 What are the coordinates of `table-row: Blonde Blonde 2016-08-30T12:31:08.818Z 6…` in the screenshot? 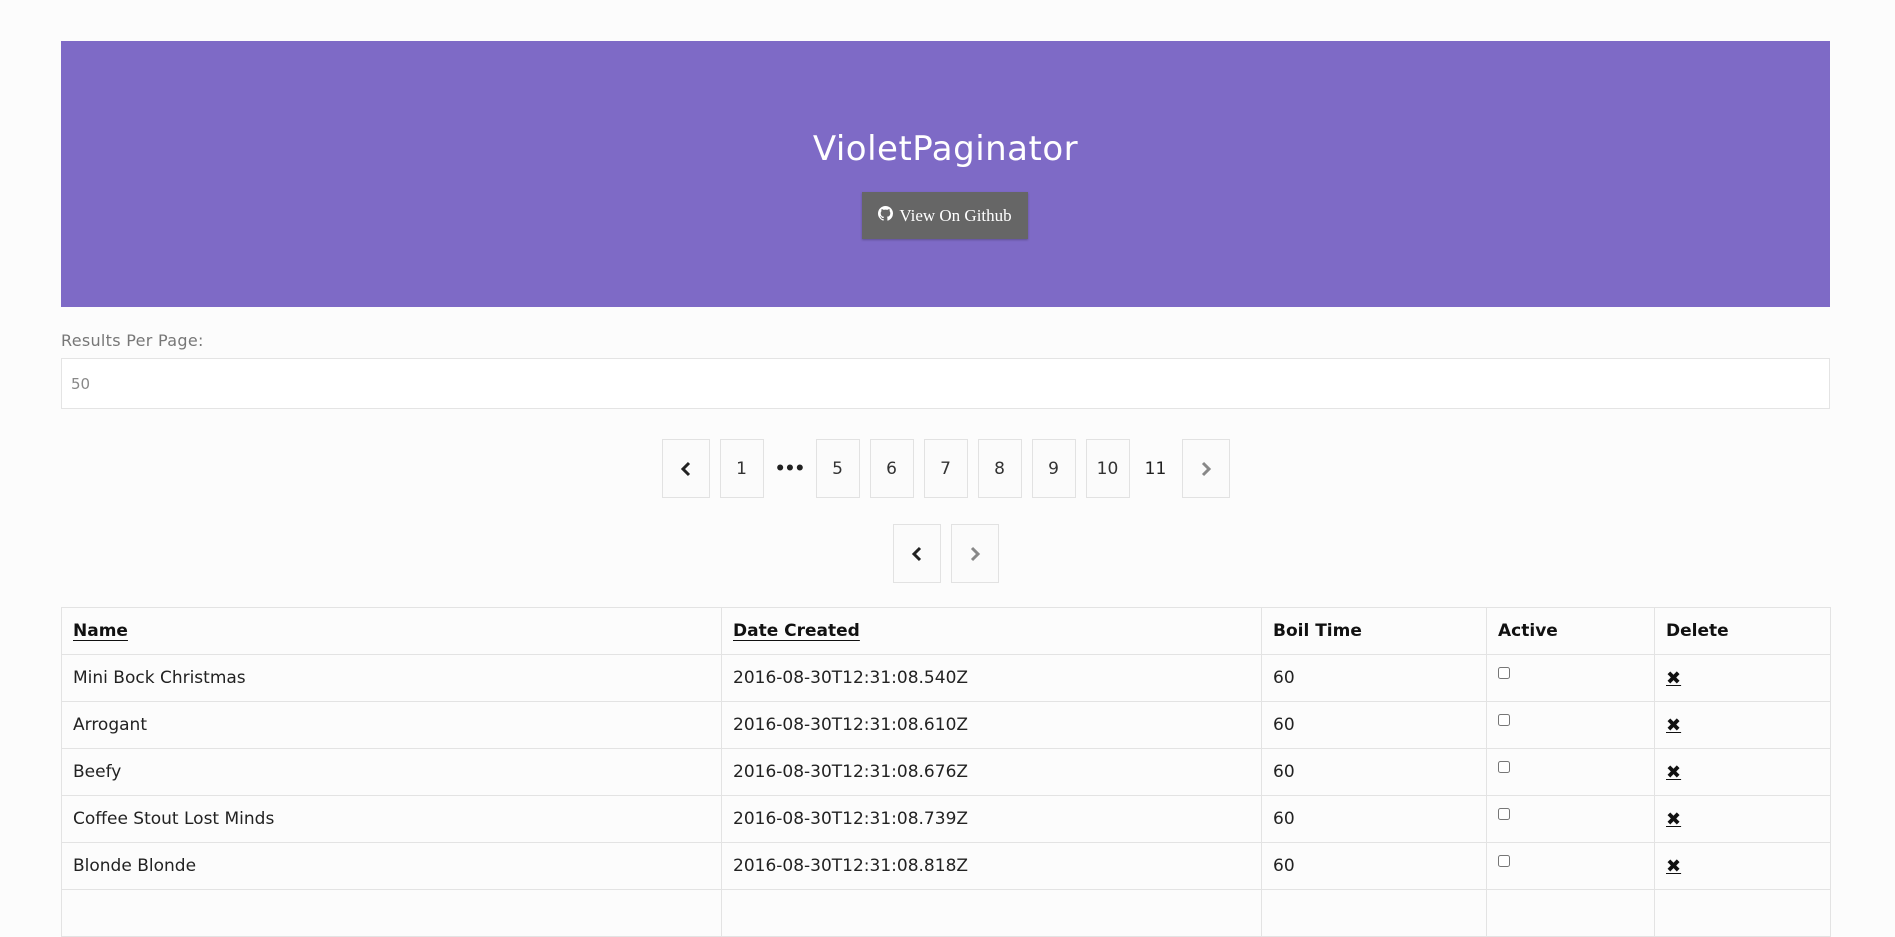 It's located at (946, 866).